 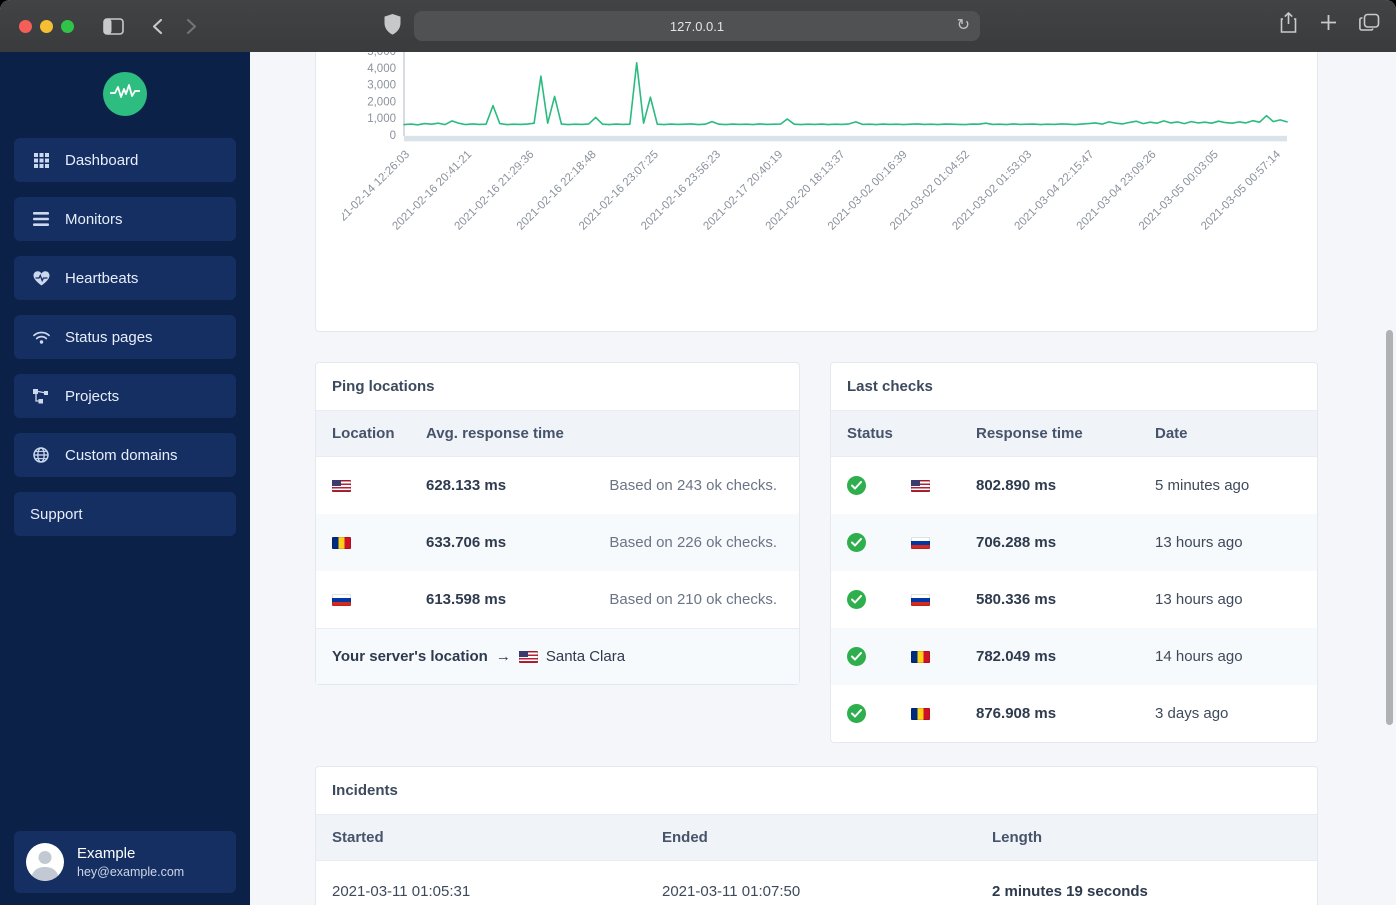 I want to click on scrollbar, so click(x=1389, y=527).